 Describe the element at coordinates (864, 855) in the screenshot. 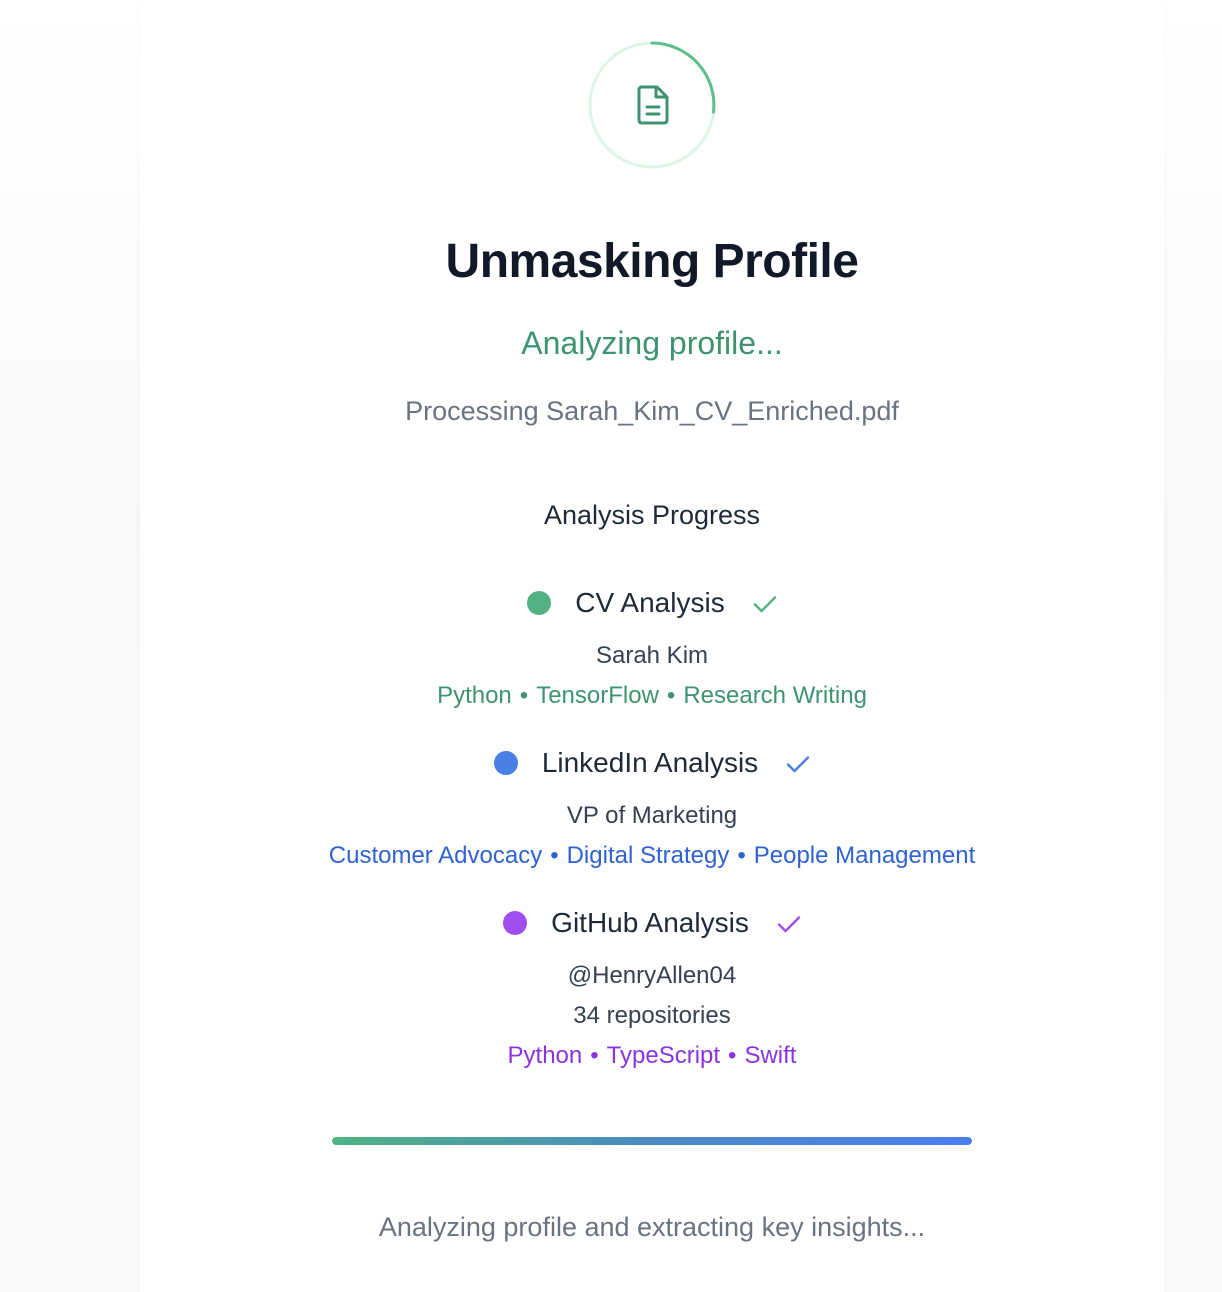

I see `skill-tag: People Management` at that location.